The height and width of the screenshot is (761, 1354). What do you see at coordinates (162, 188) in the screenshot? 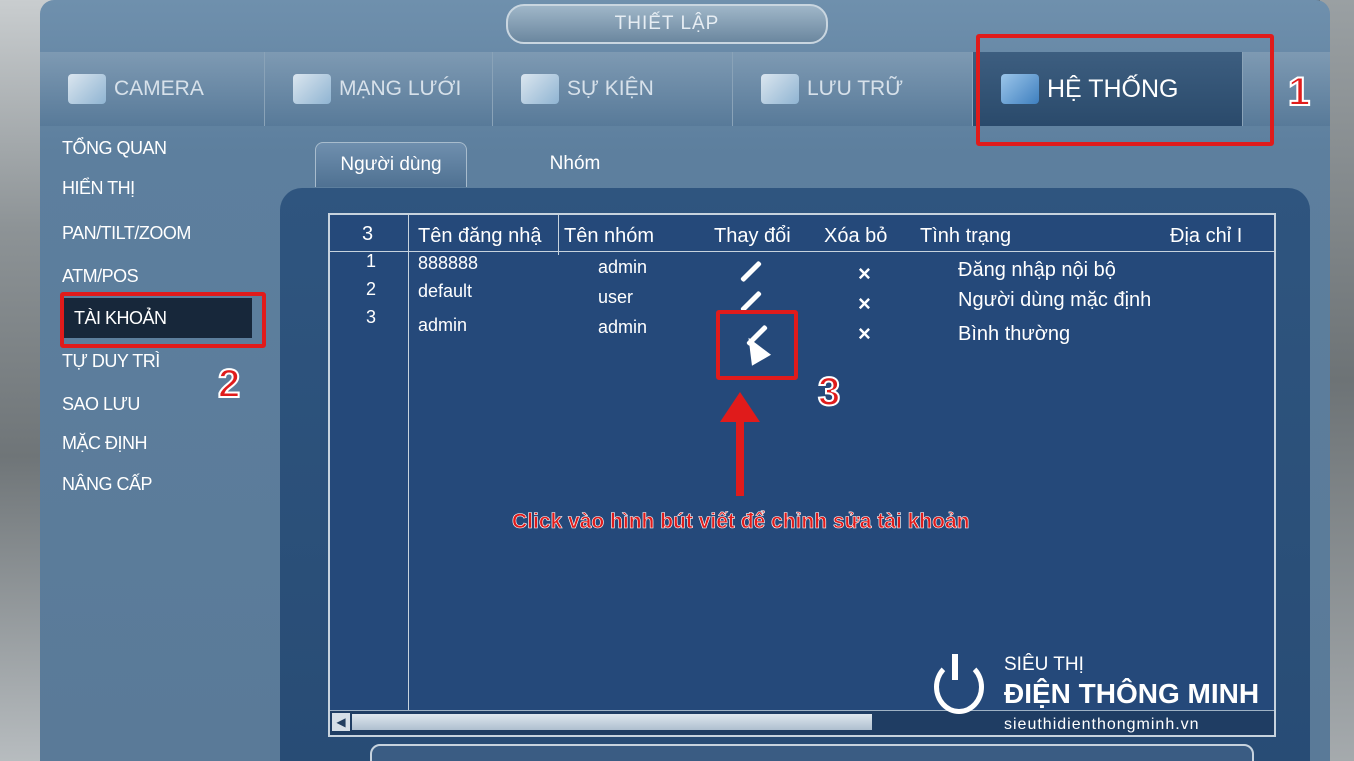
I see `sidebar-item-display: HIỂN THỊ` at bounding box center [162, 188].